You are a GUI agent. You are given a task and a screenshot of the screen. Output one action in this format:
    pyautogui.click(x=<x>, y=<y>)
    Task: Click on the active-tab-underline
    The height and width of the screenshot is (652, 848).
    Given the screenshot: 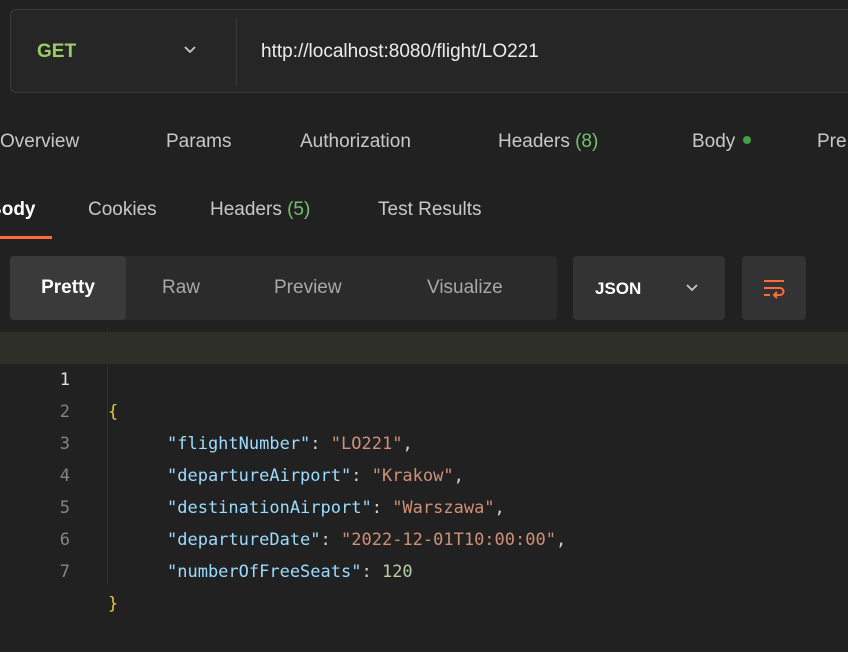 What is the action you would take?
    pyautogui.click(x=26, y=237)
    